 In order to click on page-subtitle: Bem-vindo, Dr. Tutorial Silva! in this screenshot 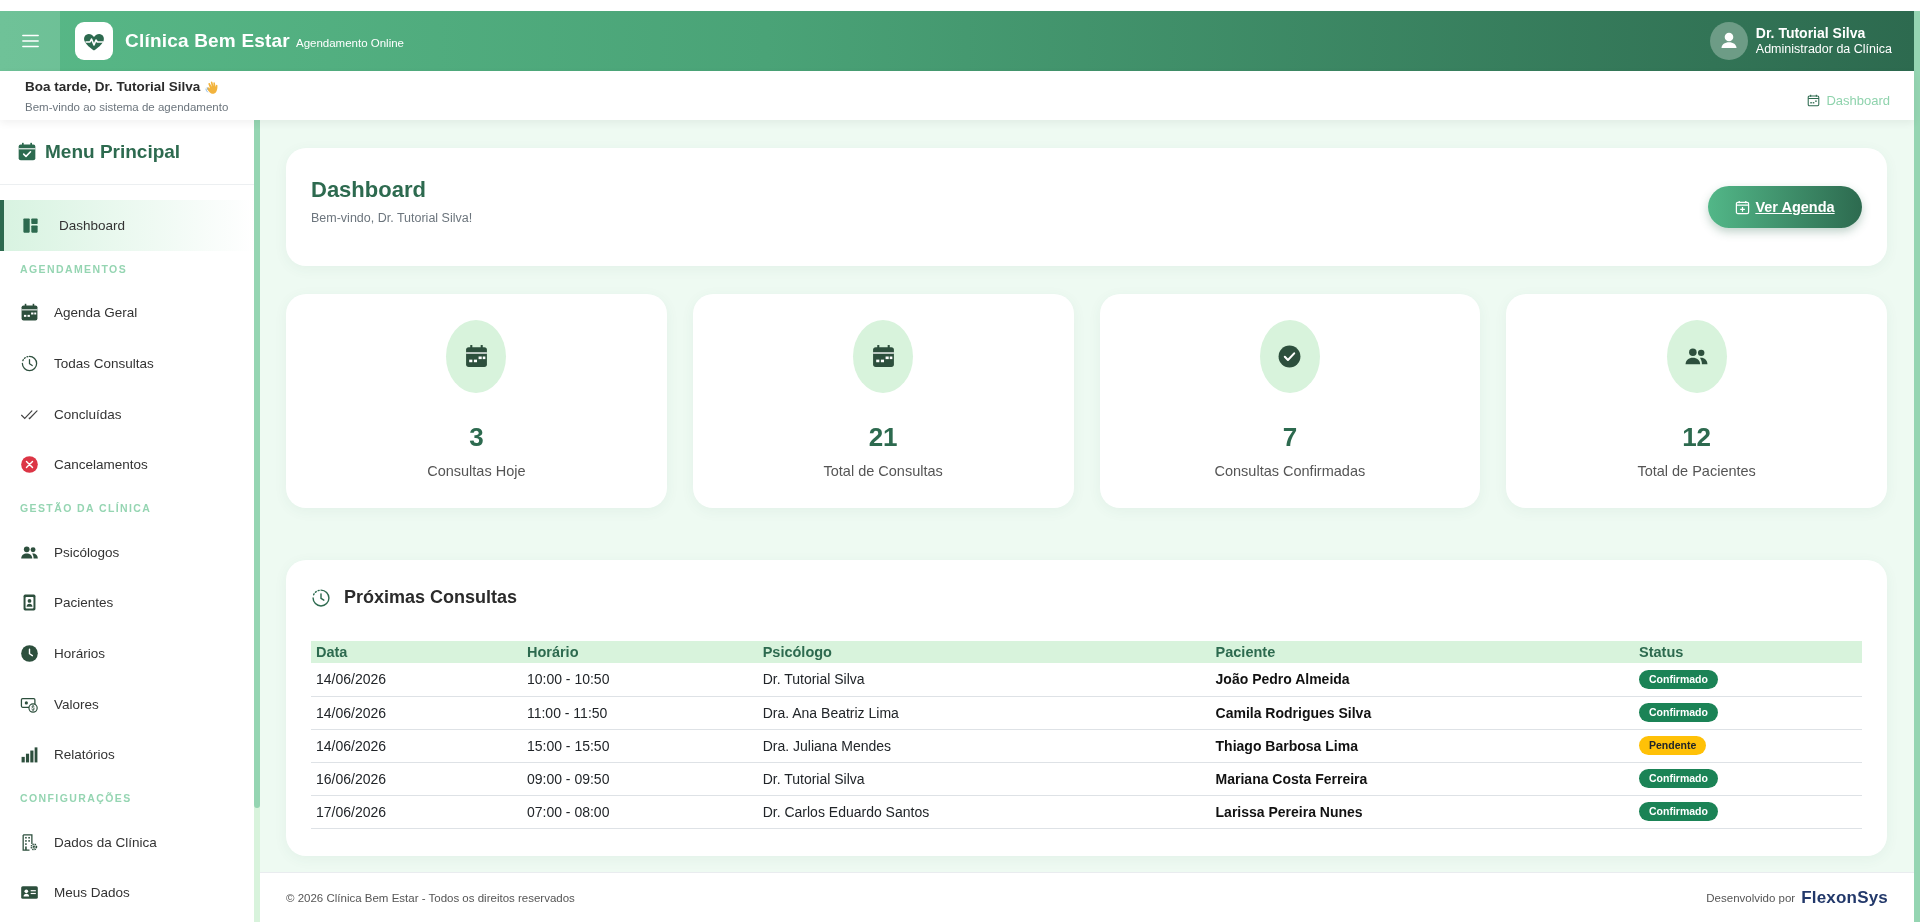, I will do `click(392, 218)`.